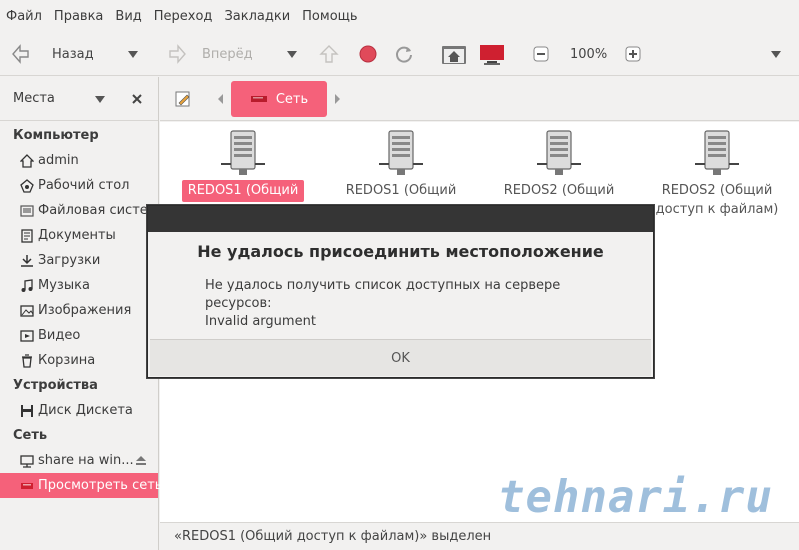 Image resolution: width=799 pixels, height=550 pixels. I want to click on sidebar-header: Места, so click(79, 99).